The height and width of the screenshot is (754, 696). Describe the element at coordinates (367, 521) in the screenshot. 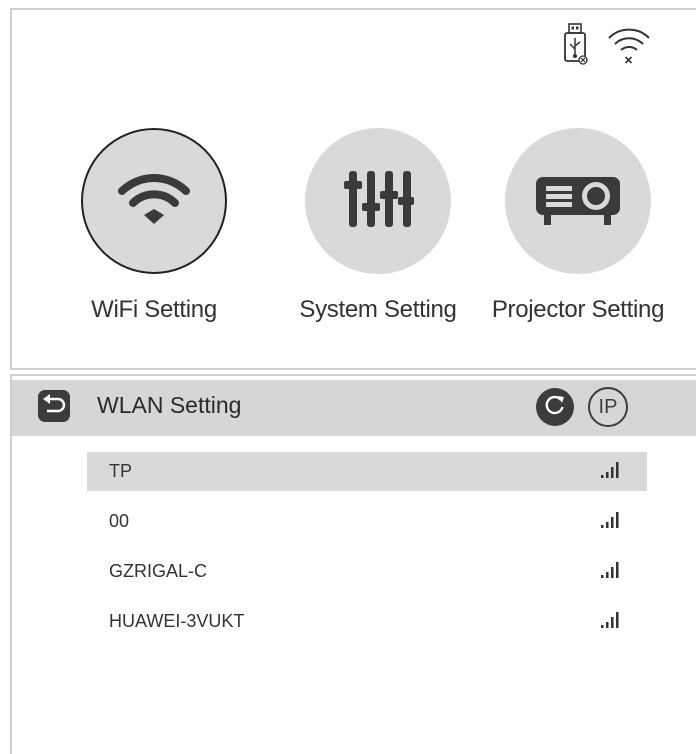

I see `network-row: 00` at that location.